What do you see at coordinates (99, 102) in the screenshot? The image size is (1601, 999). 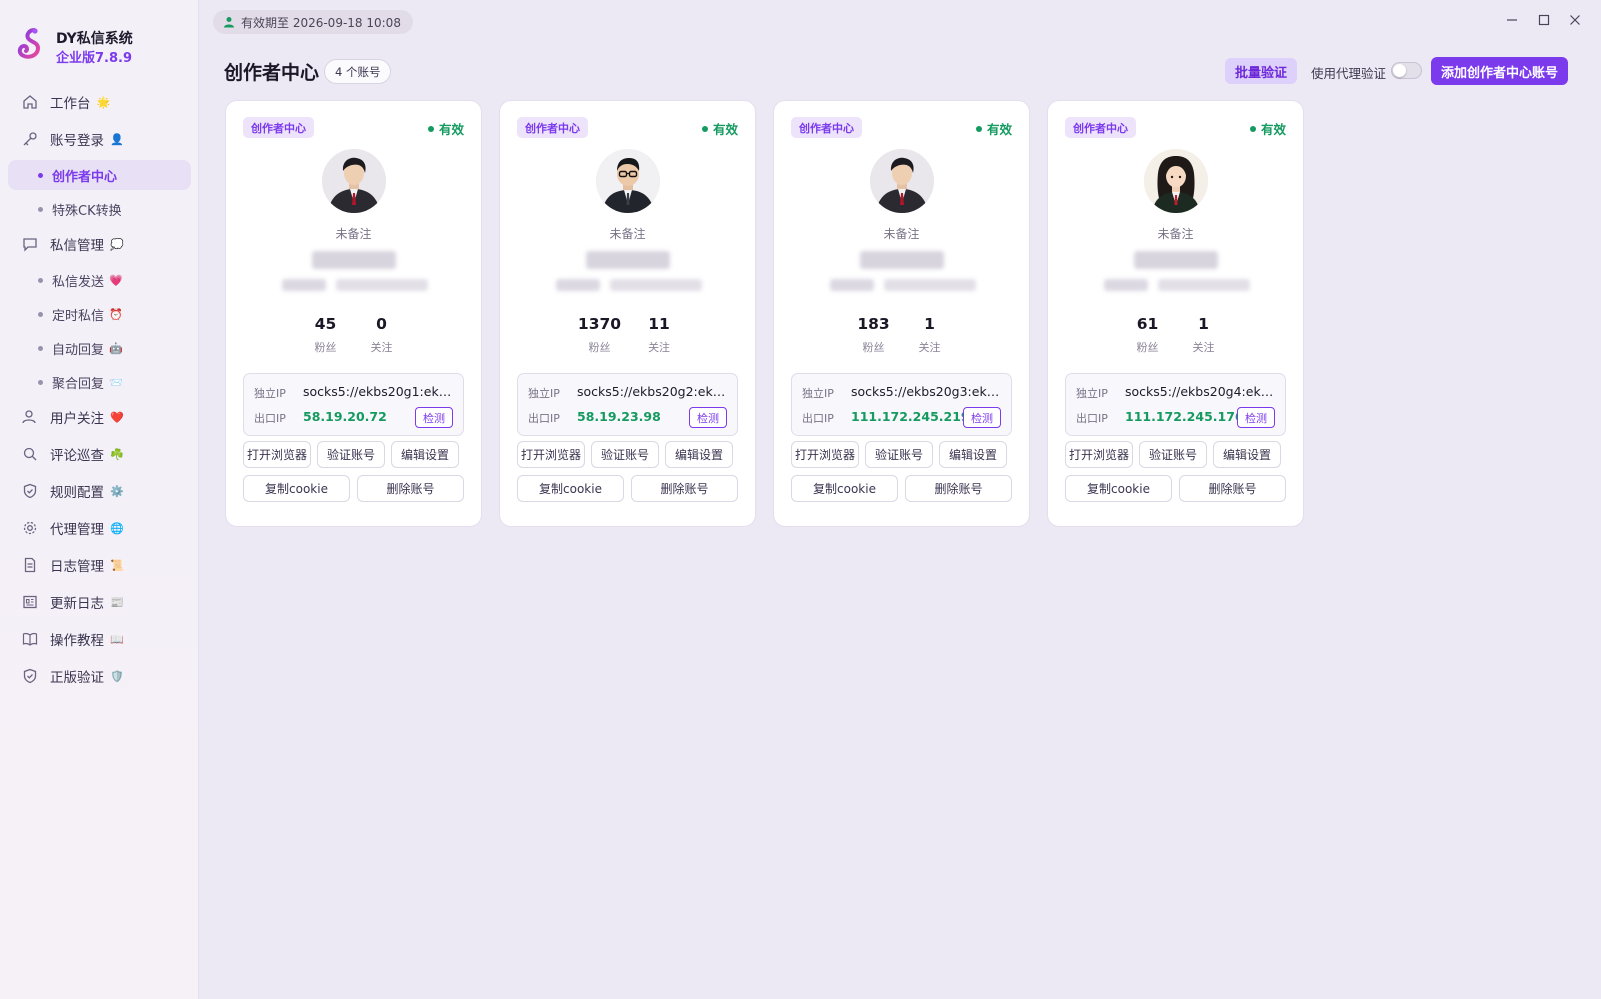 I see `sidebar-item-workbench: 工作台 🌟` at bounding box center [99, 102].